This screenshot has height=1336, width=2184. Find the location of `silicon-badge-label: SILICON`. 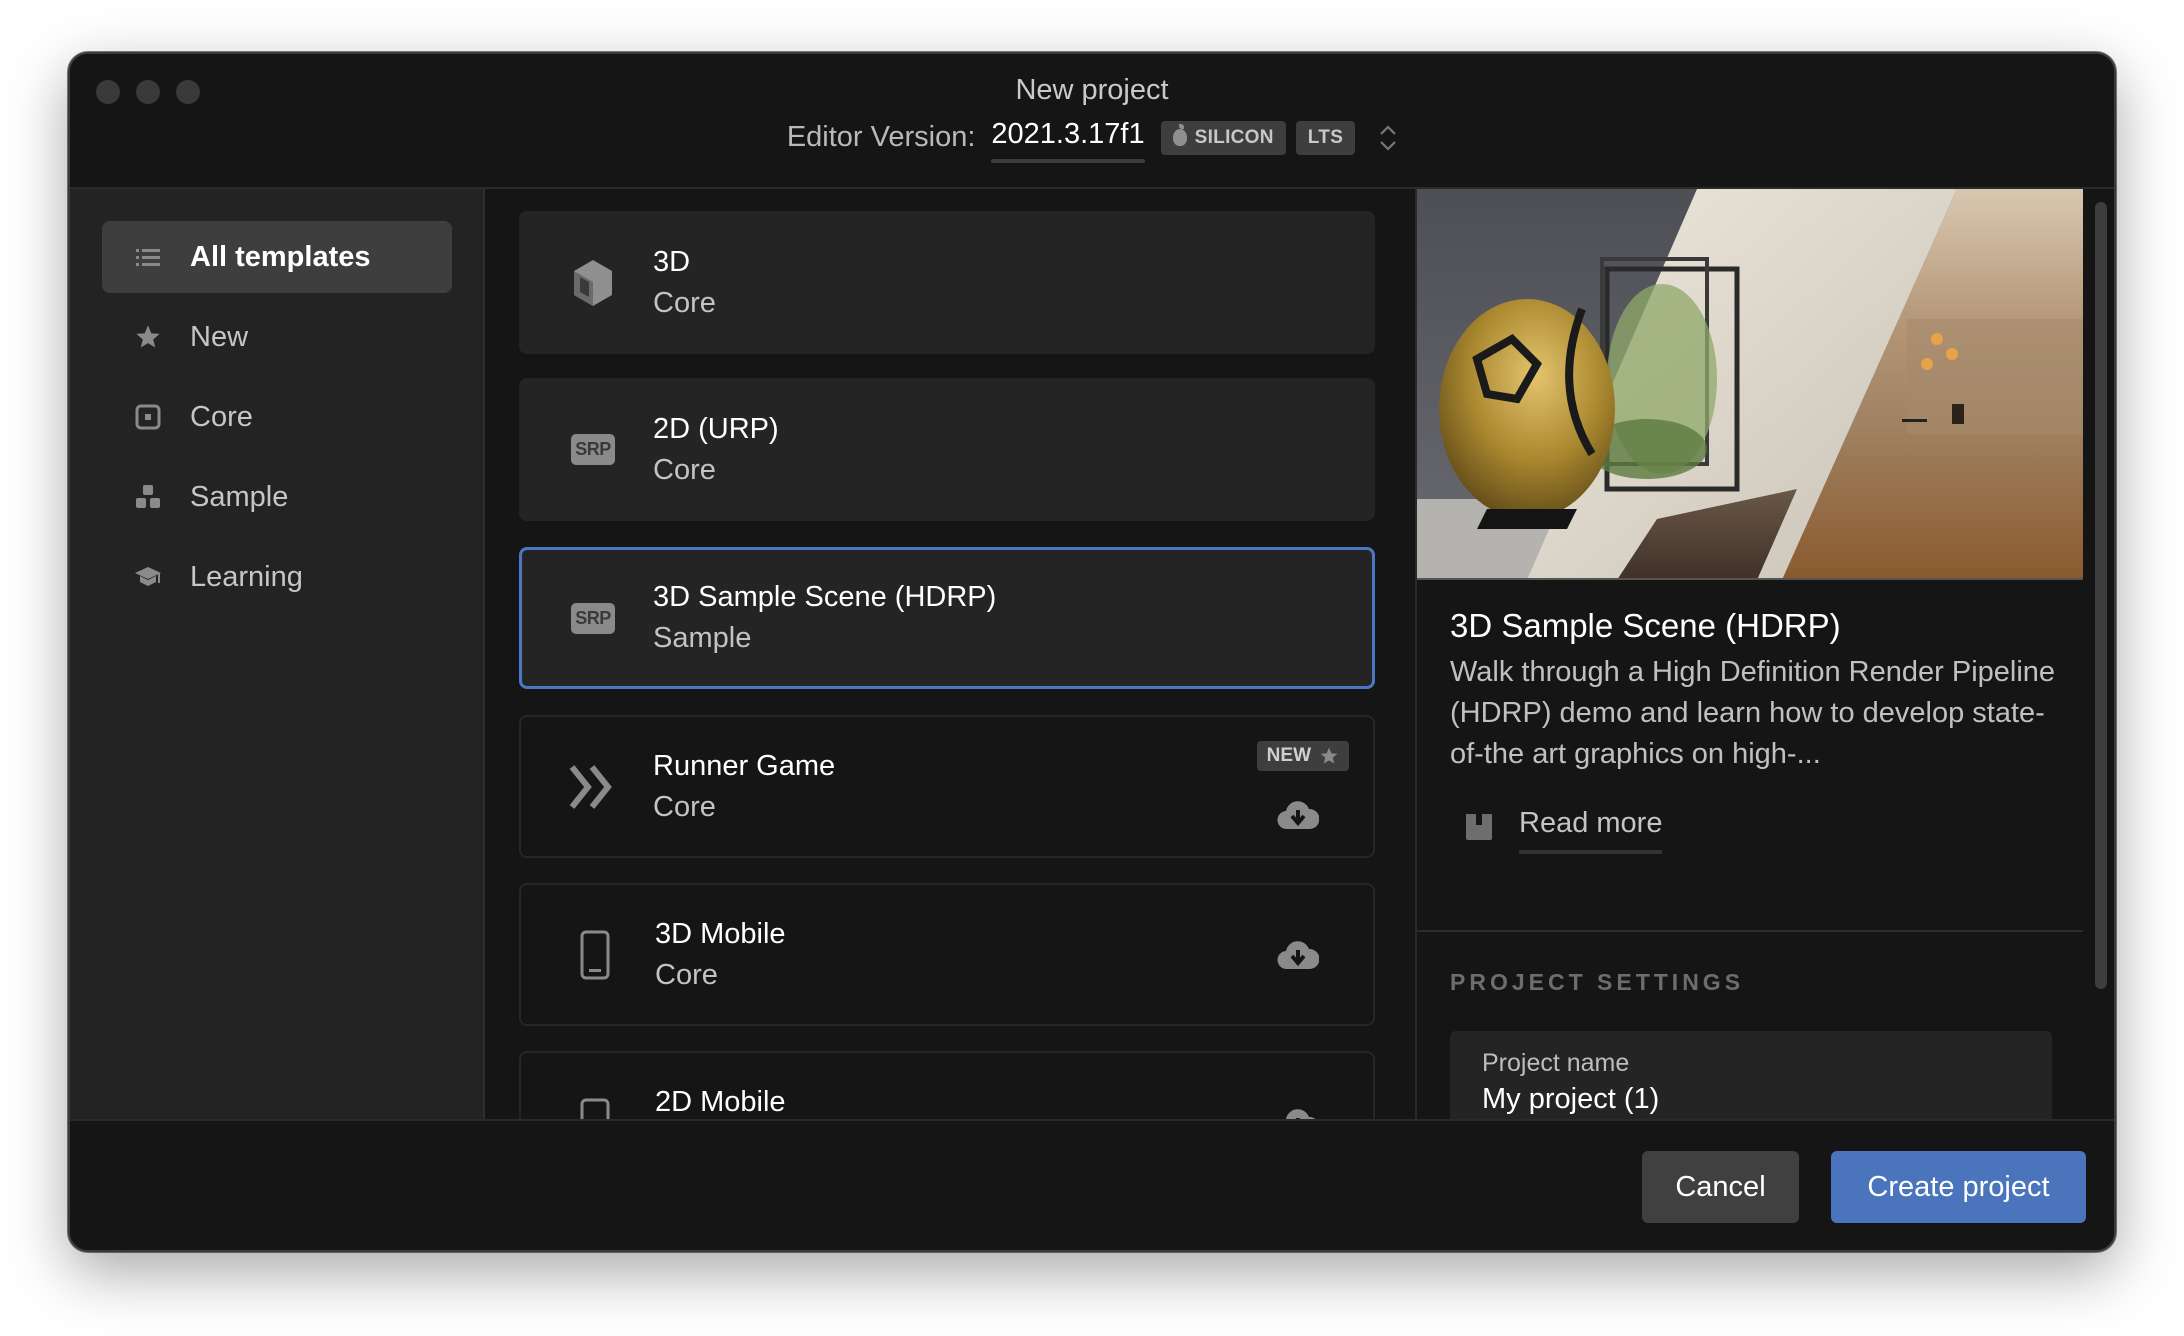

silicon-badge-label: SILICON is located at coordinates (1234, 137).